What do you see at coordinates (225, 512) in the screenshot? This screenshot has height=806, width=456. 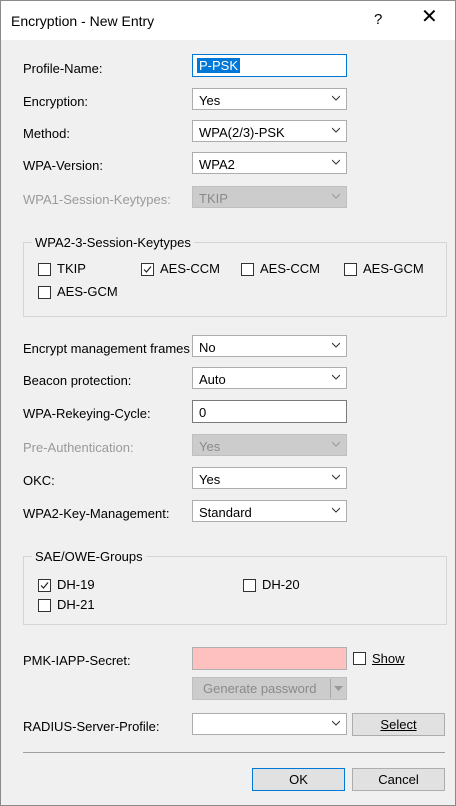 I see `wpa2-km-value: Standard` at bounding box center [225, 512].